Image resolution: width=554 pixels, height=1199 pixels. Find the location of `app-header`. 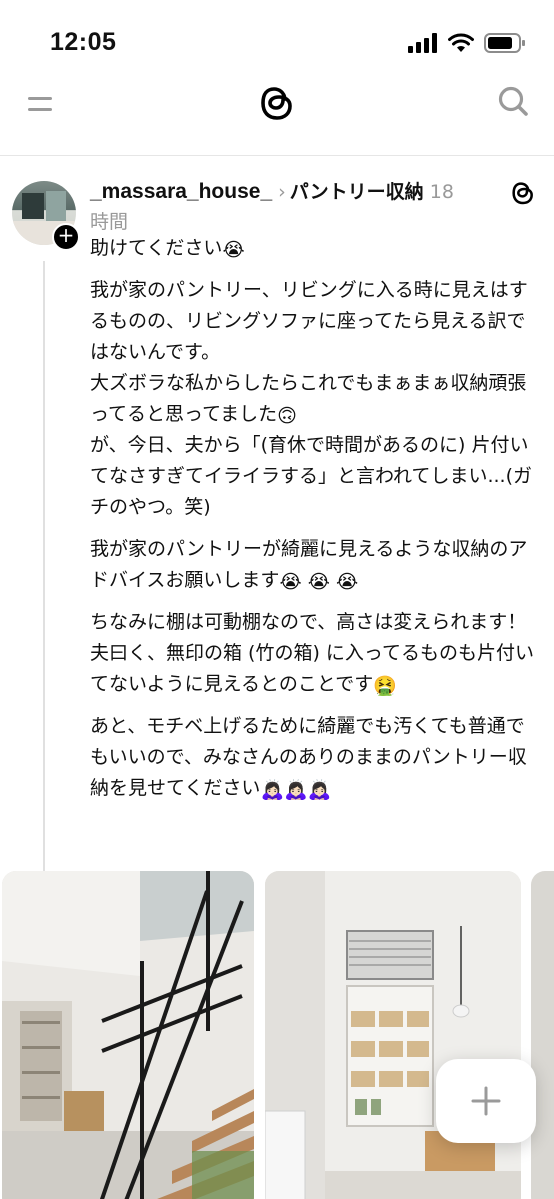

app-header is located at coordinates (277, 117).